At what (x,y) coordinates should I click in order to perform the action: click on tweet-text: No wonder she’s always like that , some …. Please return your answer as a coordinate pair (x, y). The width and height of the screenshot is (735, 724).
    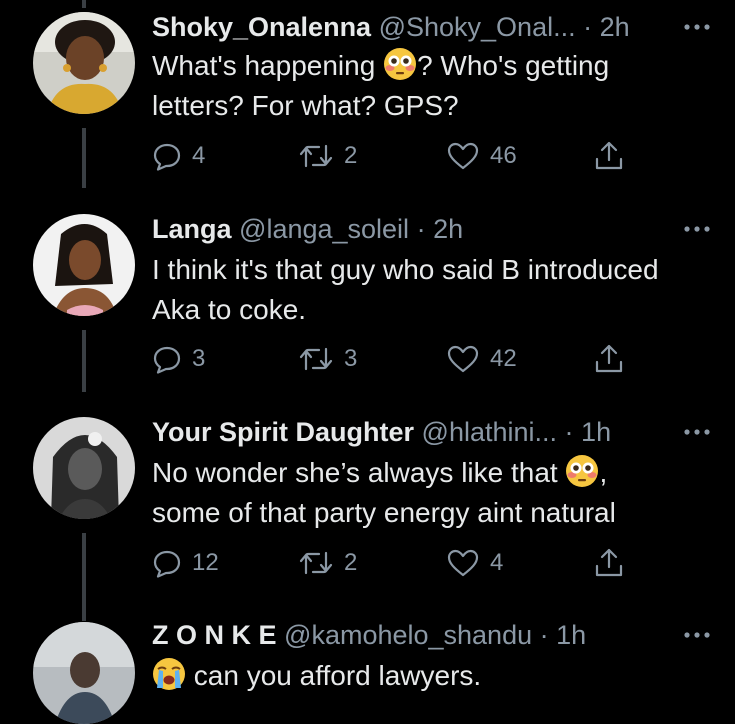
    Looking at the image, I should click on (436, 493).